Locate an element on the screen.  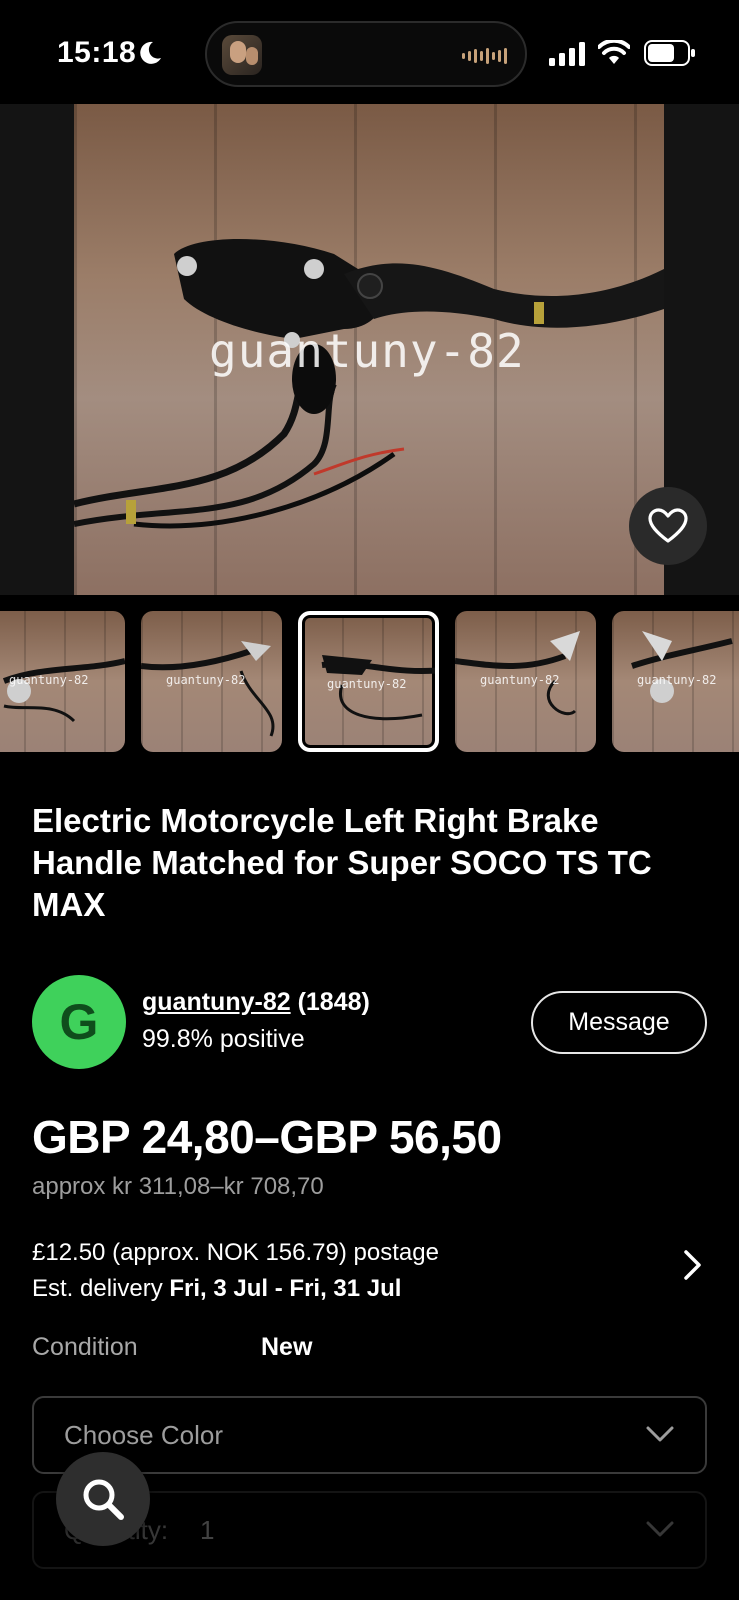
dynamic-island is located at coordinates (366, 54).